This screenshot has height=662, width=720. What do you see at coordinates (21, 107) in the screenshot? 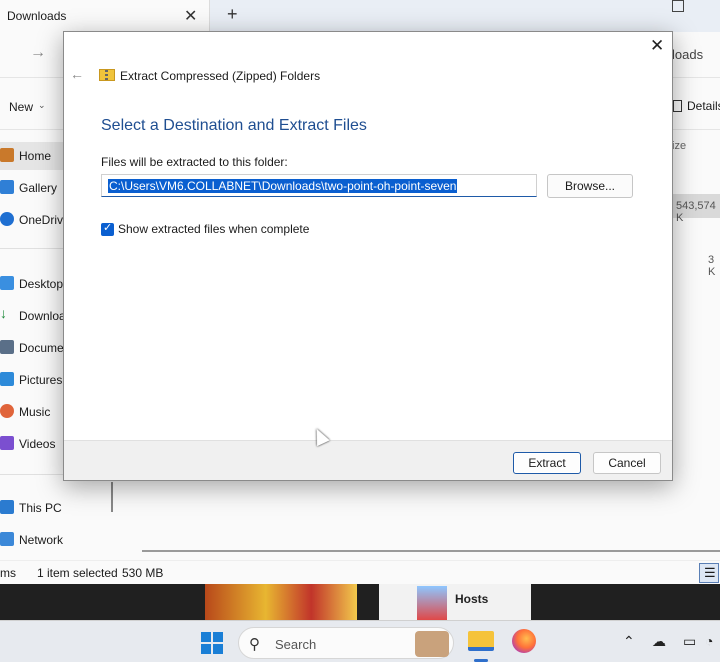
I see `new-button: New` at bounding box center [21, 107].